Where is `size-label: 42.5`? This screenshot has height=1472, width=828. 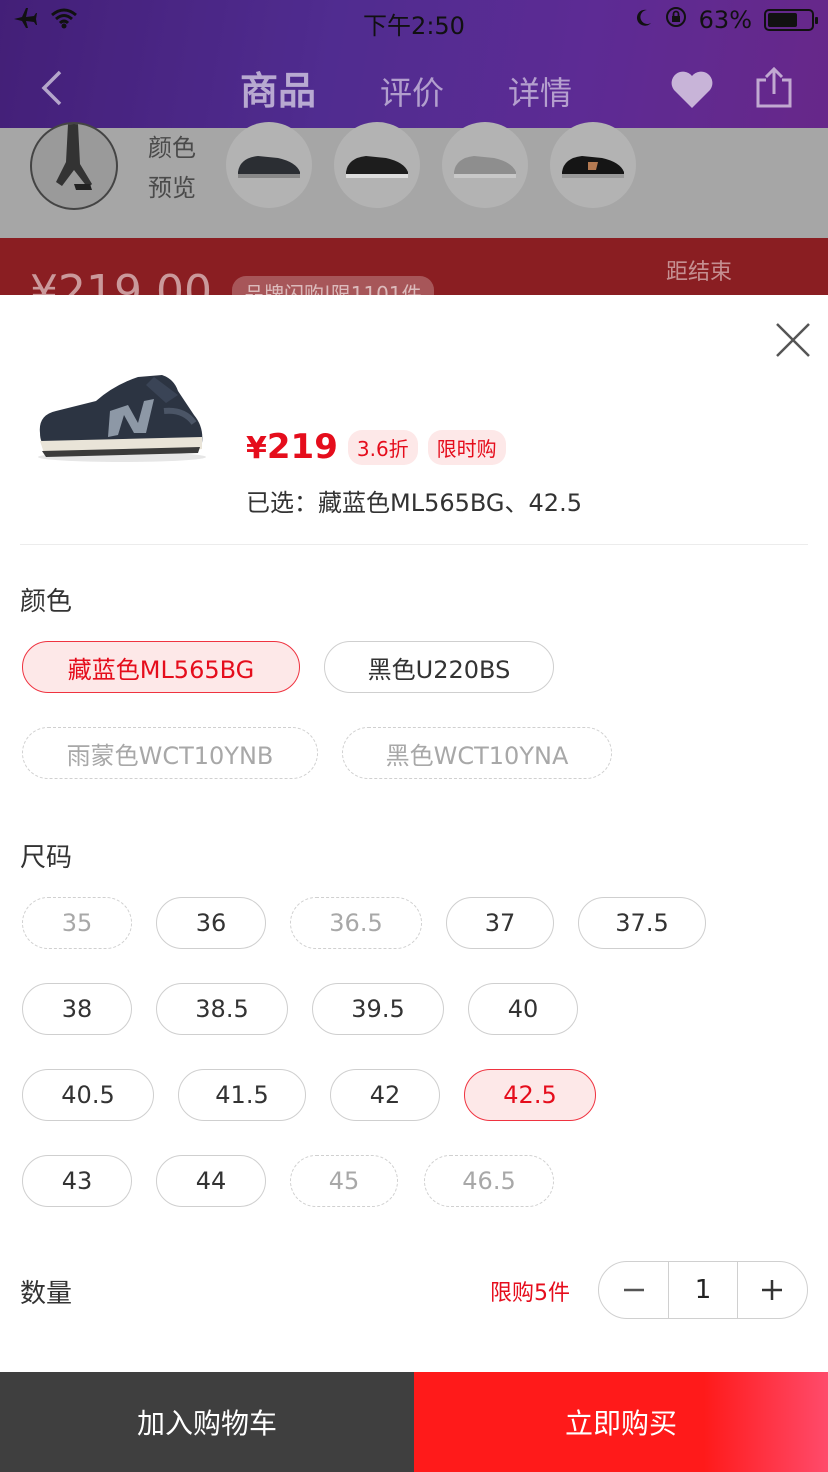
size-label: 42.5 is located at coordinates (530, 1095).